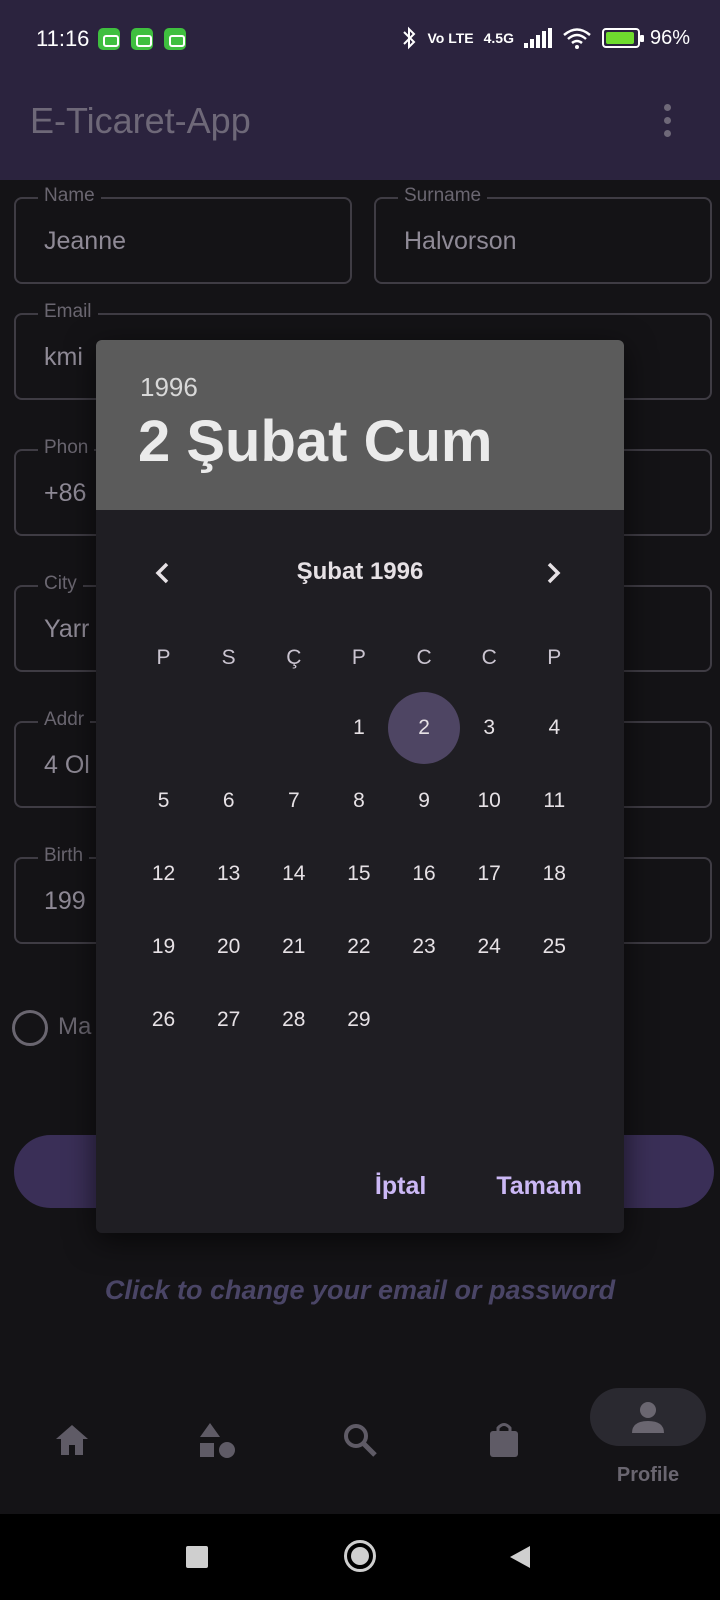 This screenshot has width=720, height=1600. I want to click on home-button, so click(360, 1556).